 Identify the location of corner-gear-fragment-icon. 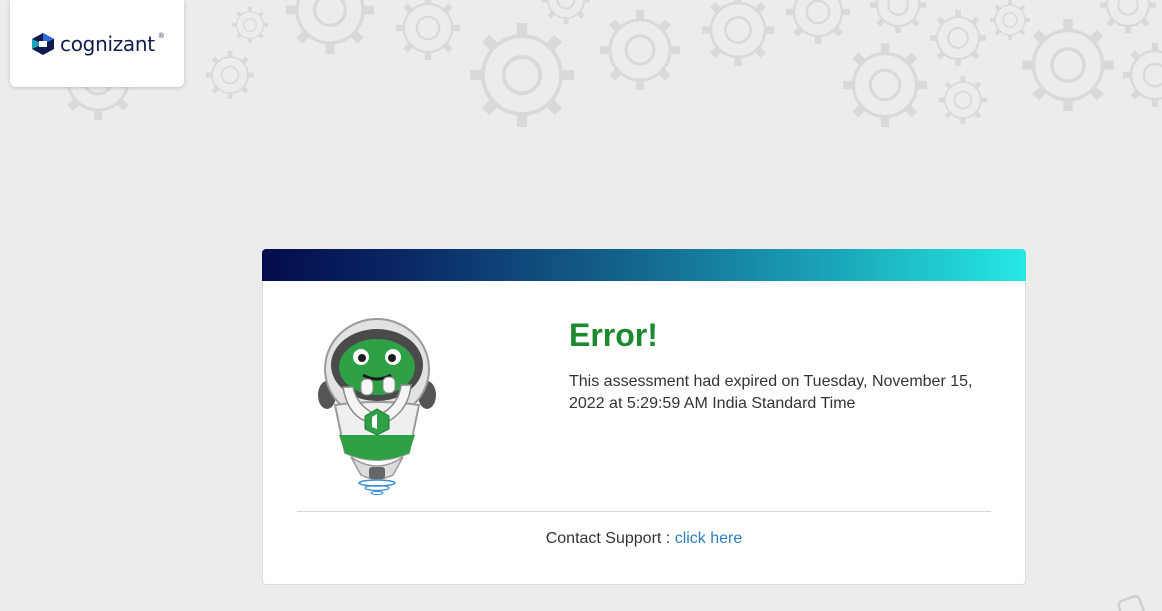
(1131, 602).